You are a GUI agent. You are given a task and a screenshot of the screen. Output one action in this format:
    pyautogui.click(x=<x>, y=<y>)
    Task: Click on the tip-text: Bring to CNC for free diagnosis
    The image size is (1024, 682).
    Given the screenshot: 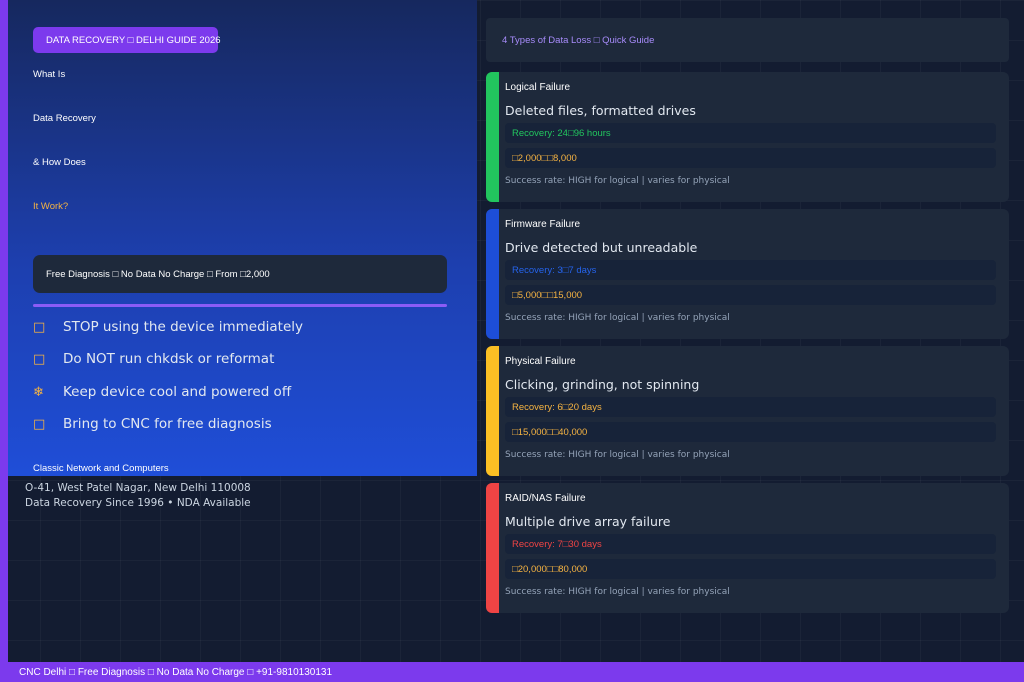 What is the action you would take?
    pyautogui.click(x=167, y=424)
    